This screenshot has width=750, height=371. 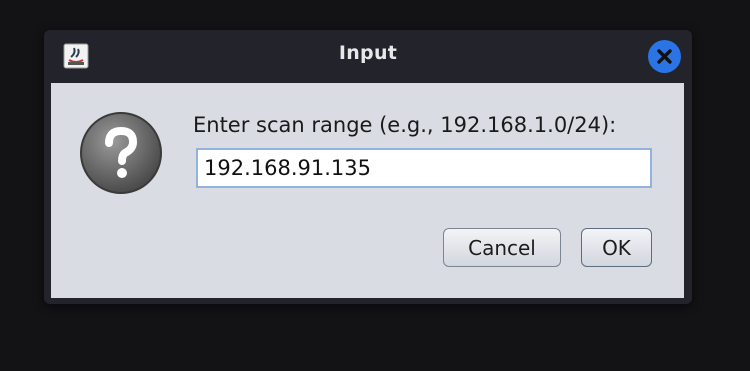 I want to click on prompt-label: Enter scan range (e.g., 192.168.1.0/24):, so click(x=405, y=125).